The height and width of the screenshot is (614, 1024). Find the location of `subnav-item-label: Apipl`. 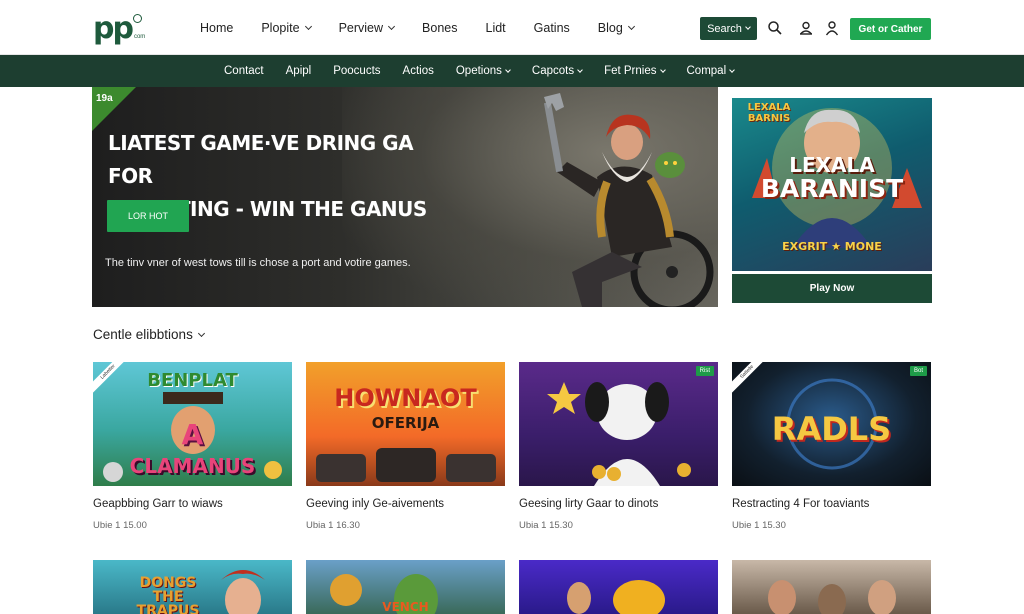

subnav-item-label: Apipl is located at coordinates (298, 71).